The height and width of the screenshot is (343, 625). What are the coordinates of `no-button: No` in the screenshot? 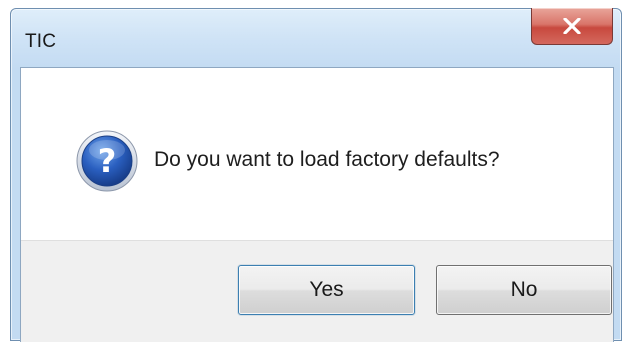 It's located at (524, 290).